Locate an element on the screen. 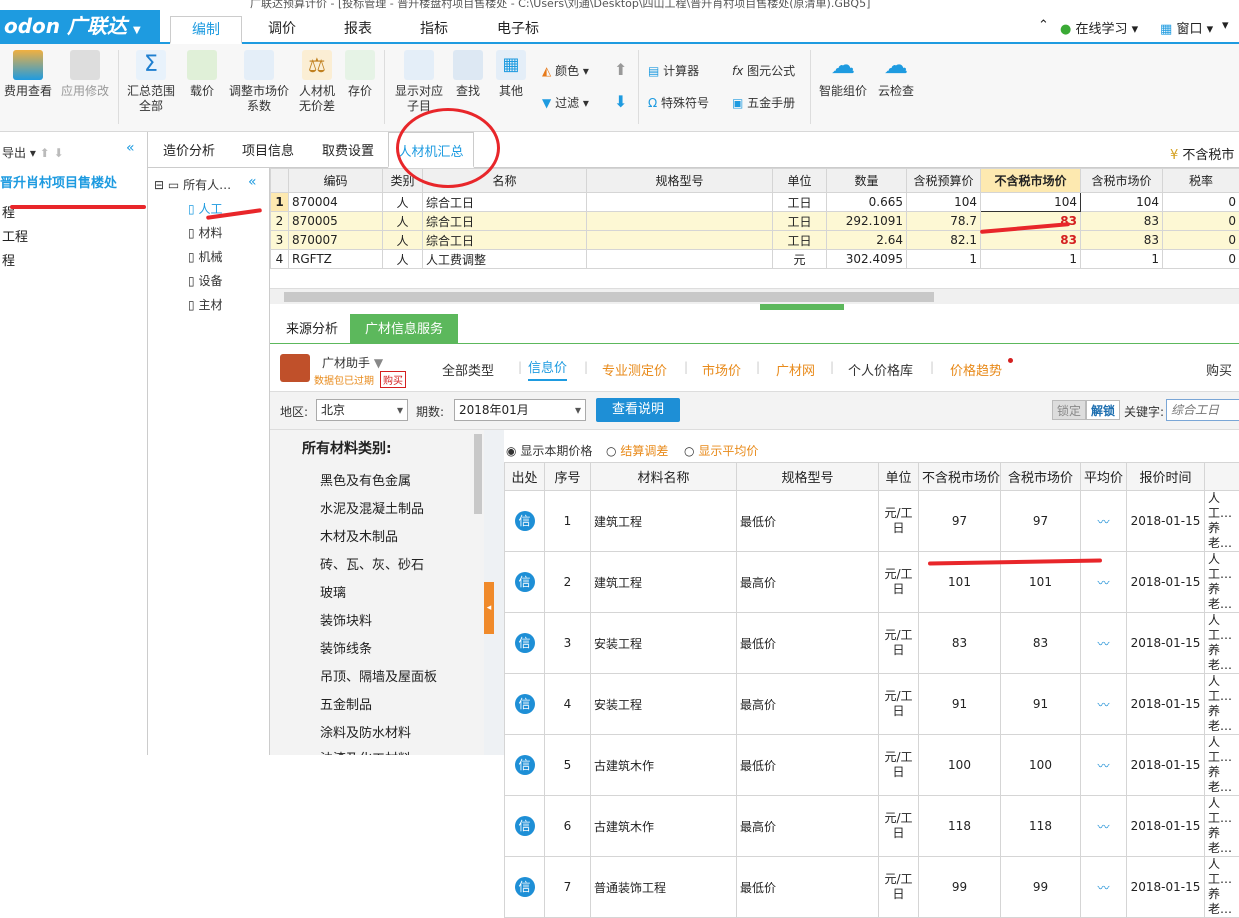 The height and width of the screenshot is (918, 1239). window-menu: ▦ 窗口 ▾ is located at coordinates (1186, 27).